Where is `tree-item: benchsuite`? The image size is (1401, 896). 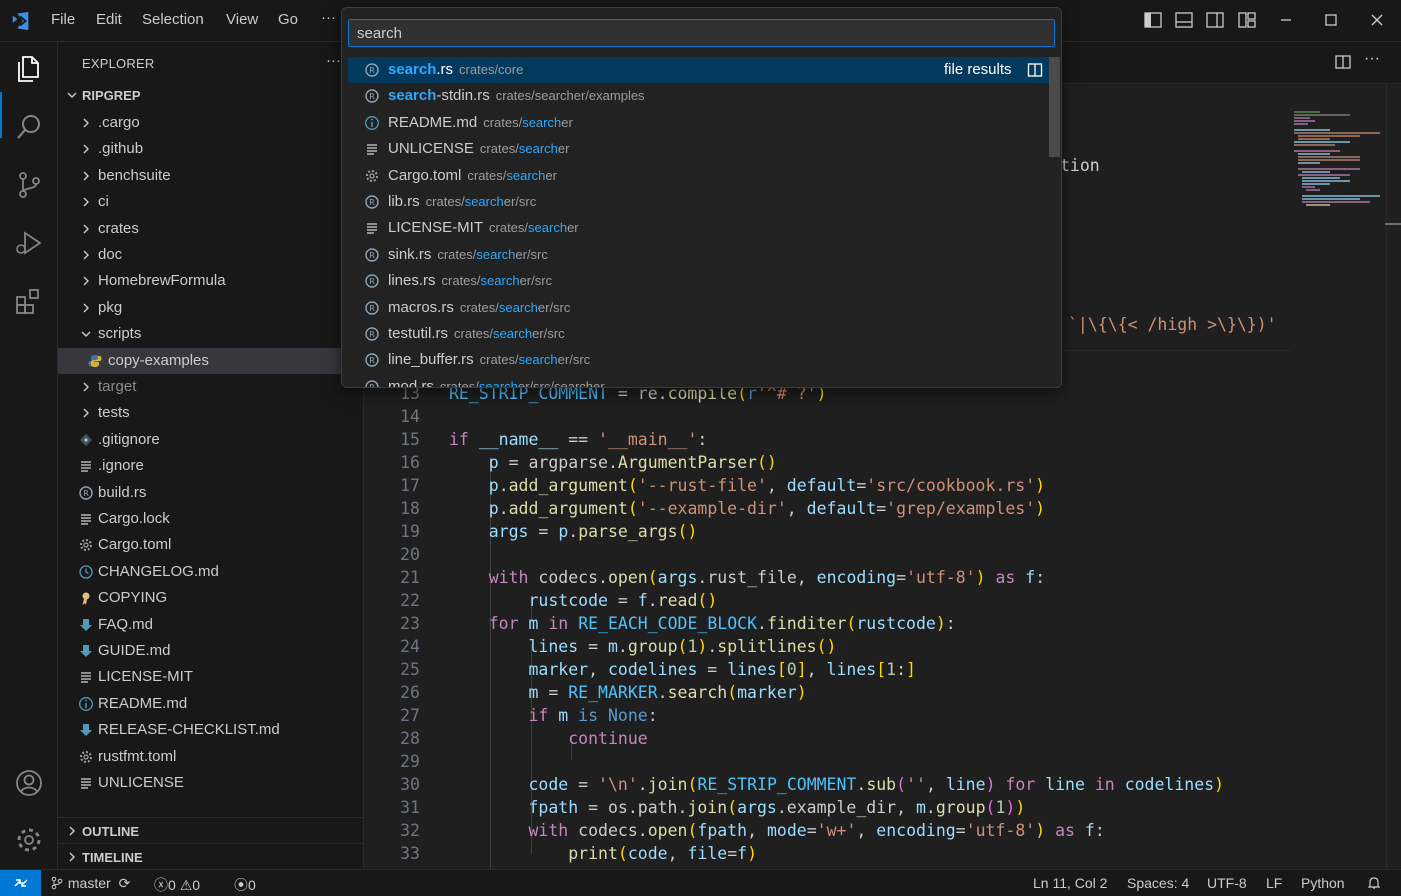
tree-item: benchsuite is located at coordinates (211, 176).